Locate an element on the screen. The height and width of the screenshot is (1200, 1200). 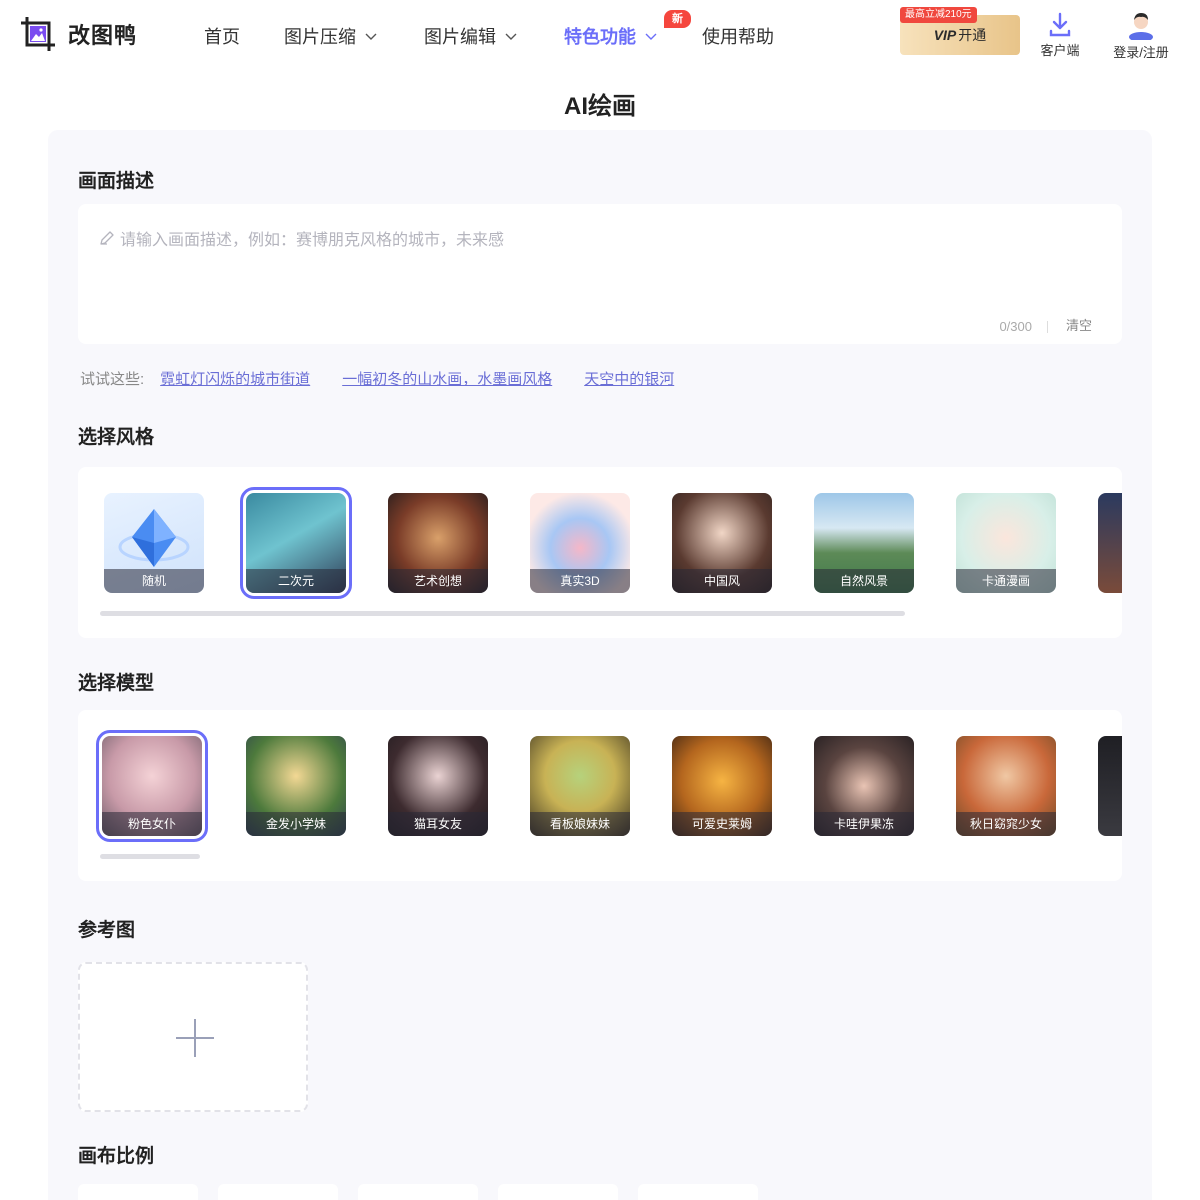
clear-button: 清空 is located at coordinates (1079, 324).